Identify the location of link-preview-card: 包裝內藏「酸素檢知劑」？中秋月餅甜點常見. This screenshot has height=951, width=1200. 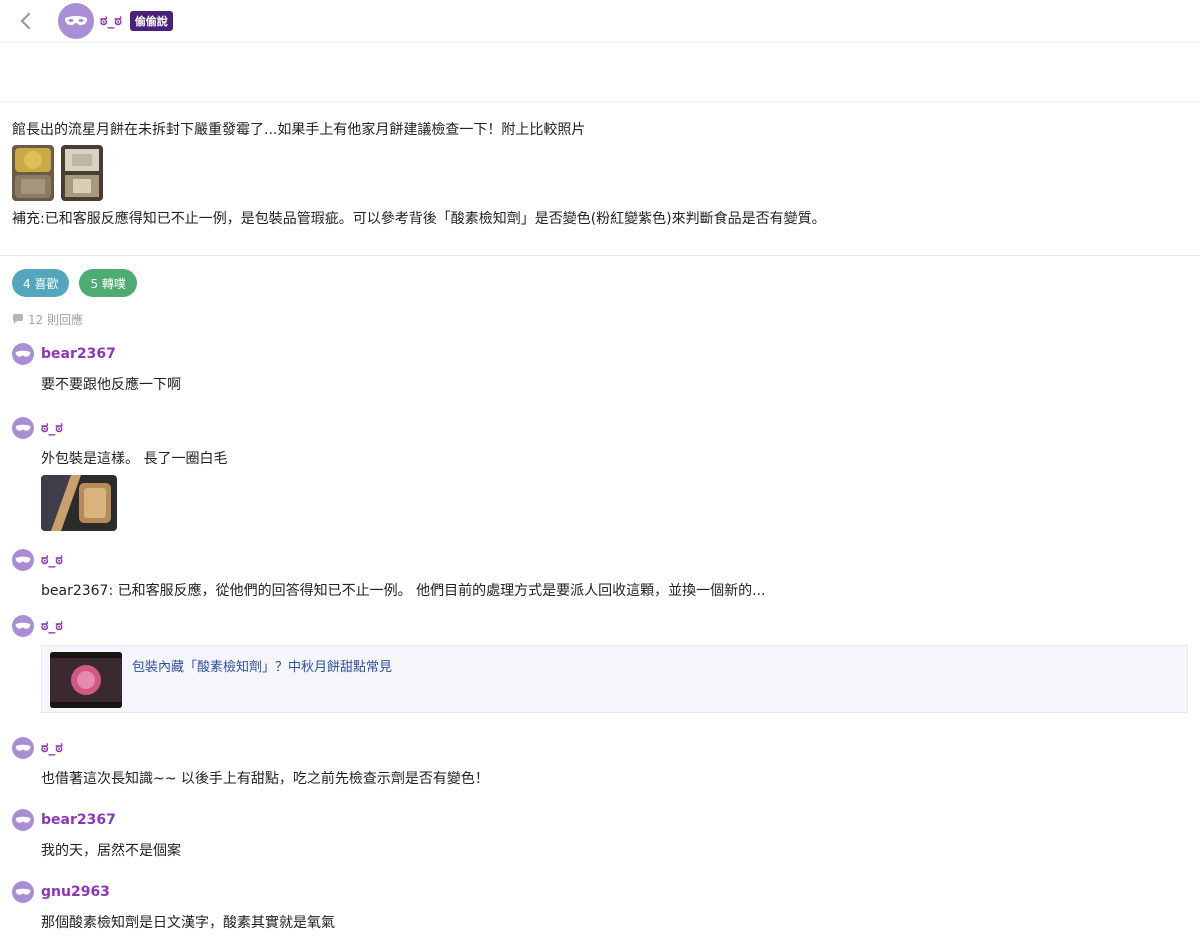
(614, 679).